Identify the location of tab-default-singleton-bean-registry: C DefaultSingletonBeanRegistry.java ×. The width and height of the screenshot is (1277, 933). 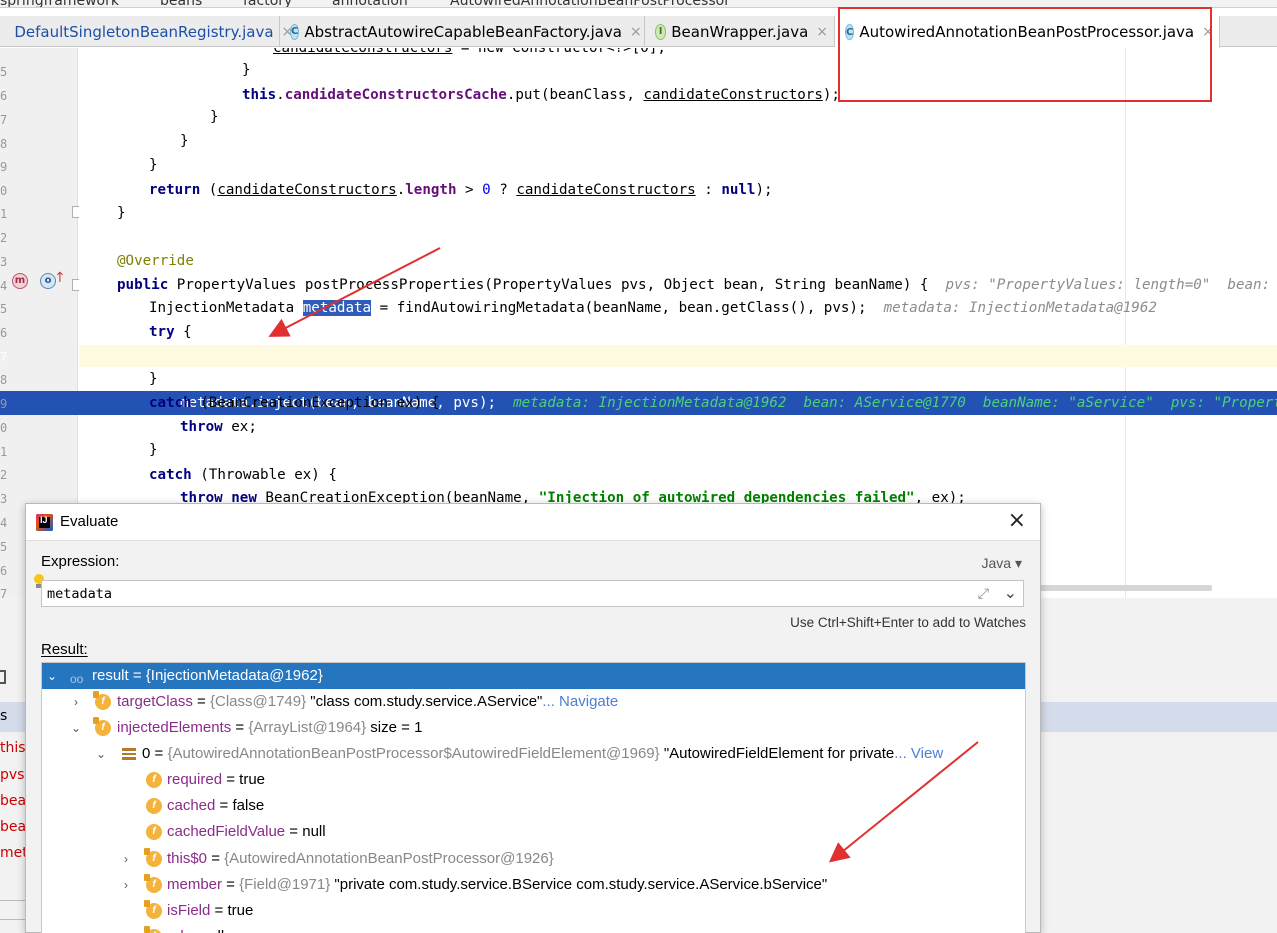
(146, 31).